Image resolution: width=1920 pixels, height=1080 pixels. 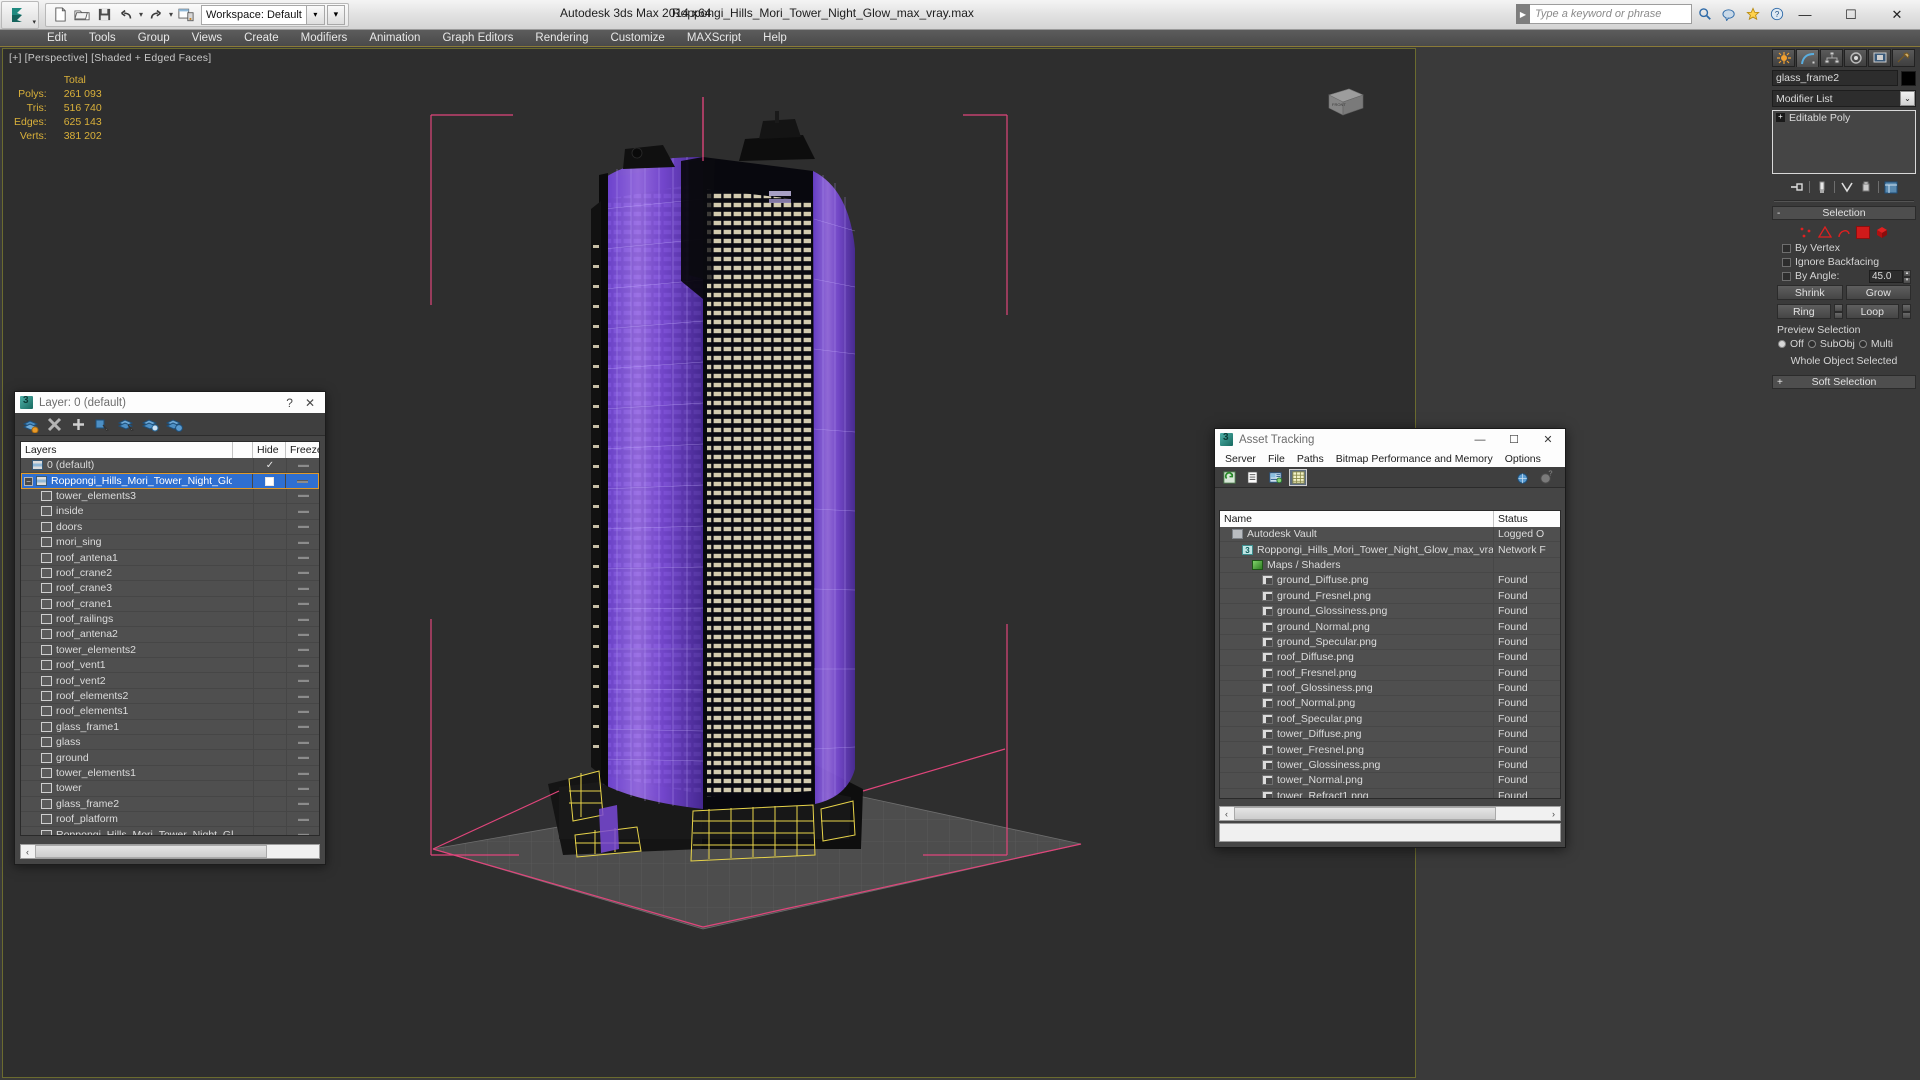 What do you see at coordinates (126, 424) in the screenshot?
I see `highlight-selected-objects-layer-icon` at bounding box center [126, 424].